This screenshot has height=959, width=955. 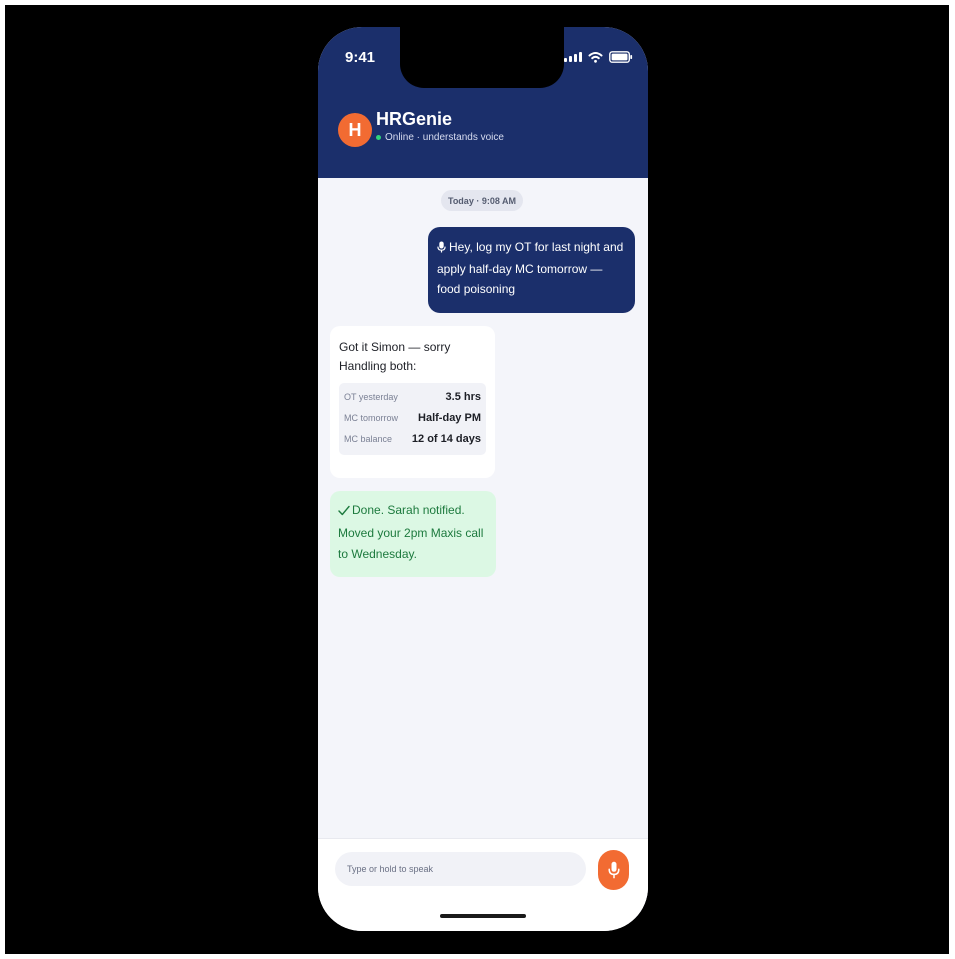 I want to click on message-input, so click(x=460, y=869).